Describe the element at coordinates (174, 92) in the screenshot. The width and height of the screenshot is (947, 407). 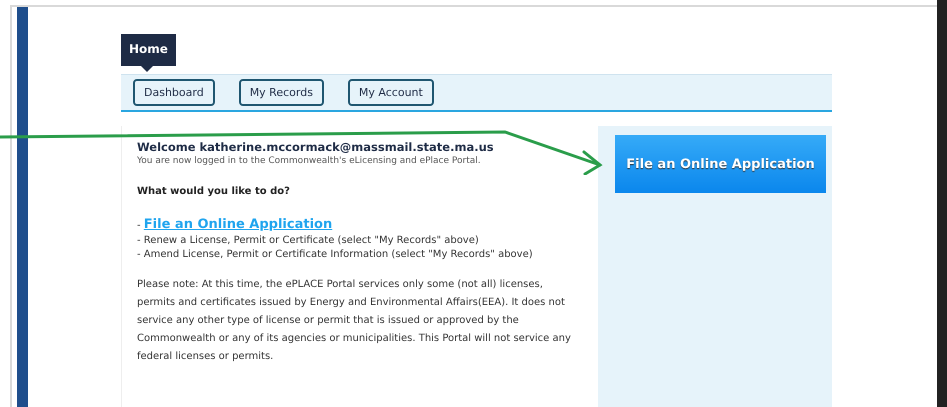
I see `nav-button: Dashboard` at that location.